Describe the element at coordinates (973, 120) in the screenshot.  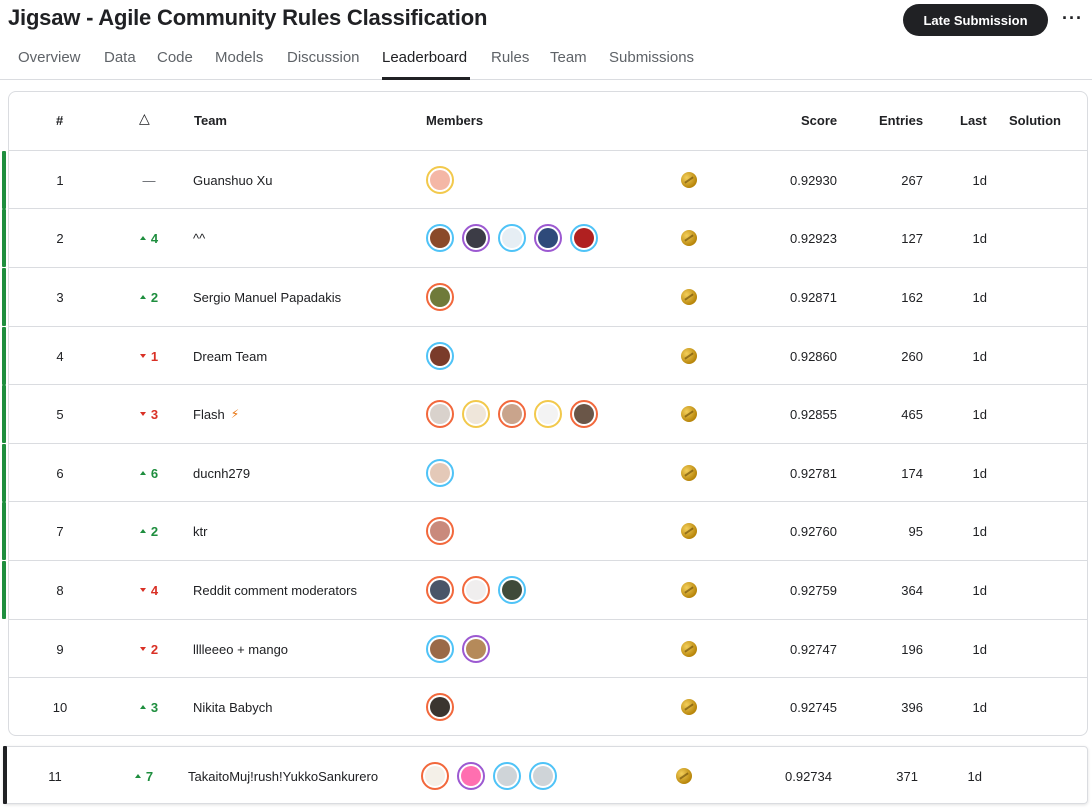
I see `header-last: Last` at that location.